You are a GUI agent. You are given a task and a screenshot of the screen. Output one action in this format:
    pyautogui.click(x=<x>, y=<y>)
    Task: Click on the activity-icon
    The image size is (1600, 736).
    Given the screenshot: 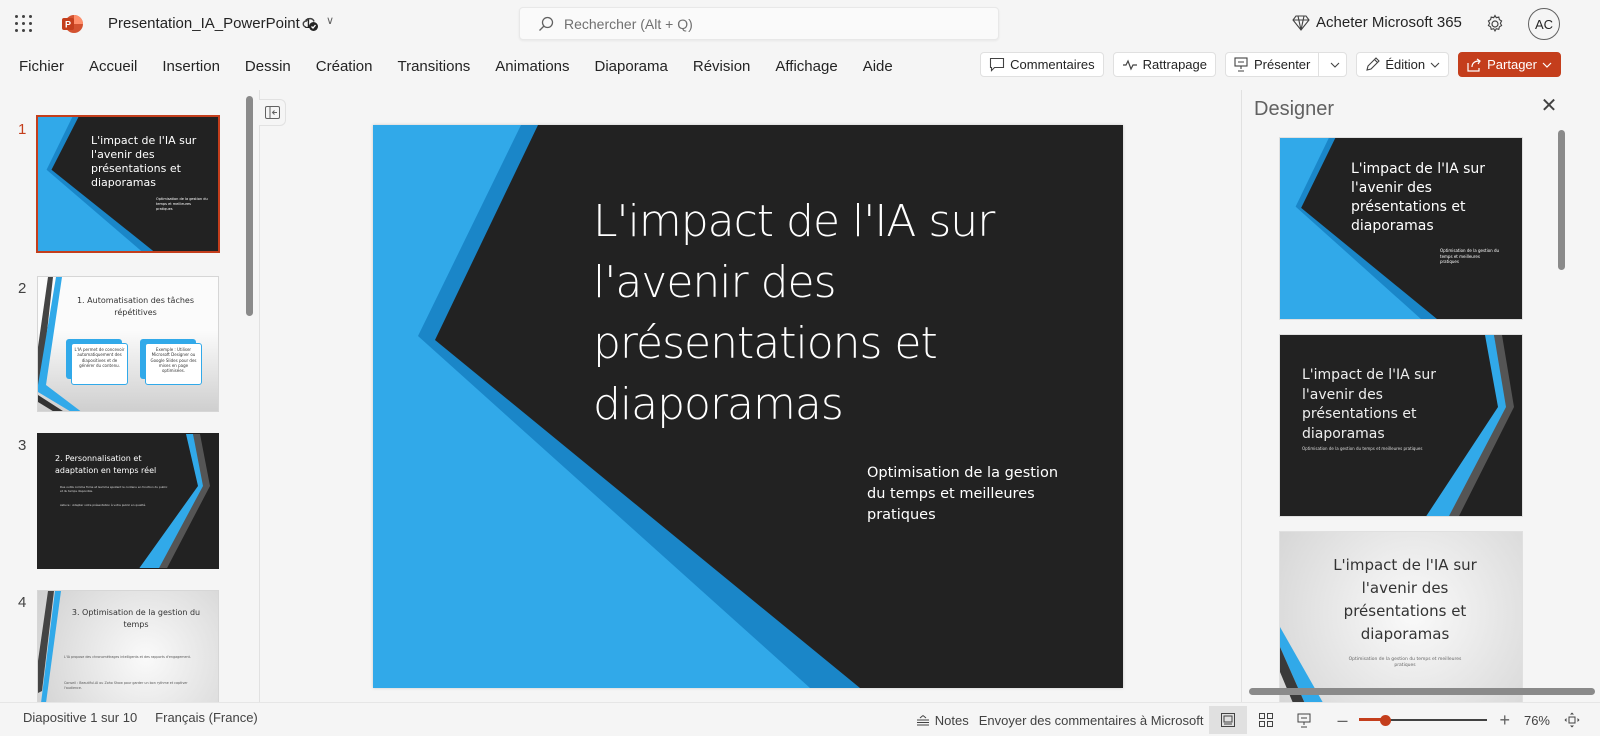 What is the action you would take?
    pyautogui.click(x=1129, y=64)
    